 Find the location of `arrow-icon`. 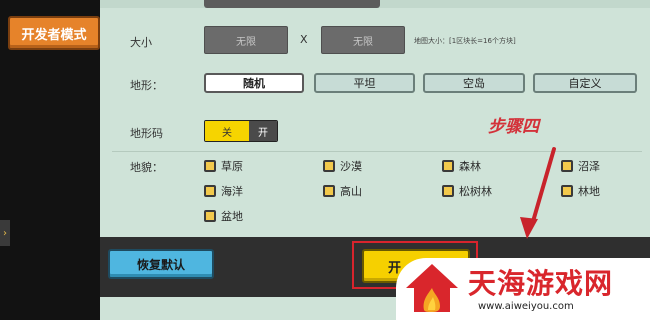

arrow-icon is located at coordinates (538, 193).